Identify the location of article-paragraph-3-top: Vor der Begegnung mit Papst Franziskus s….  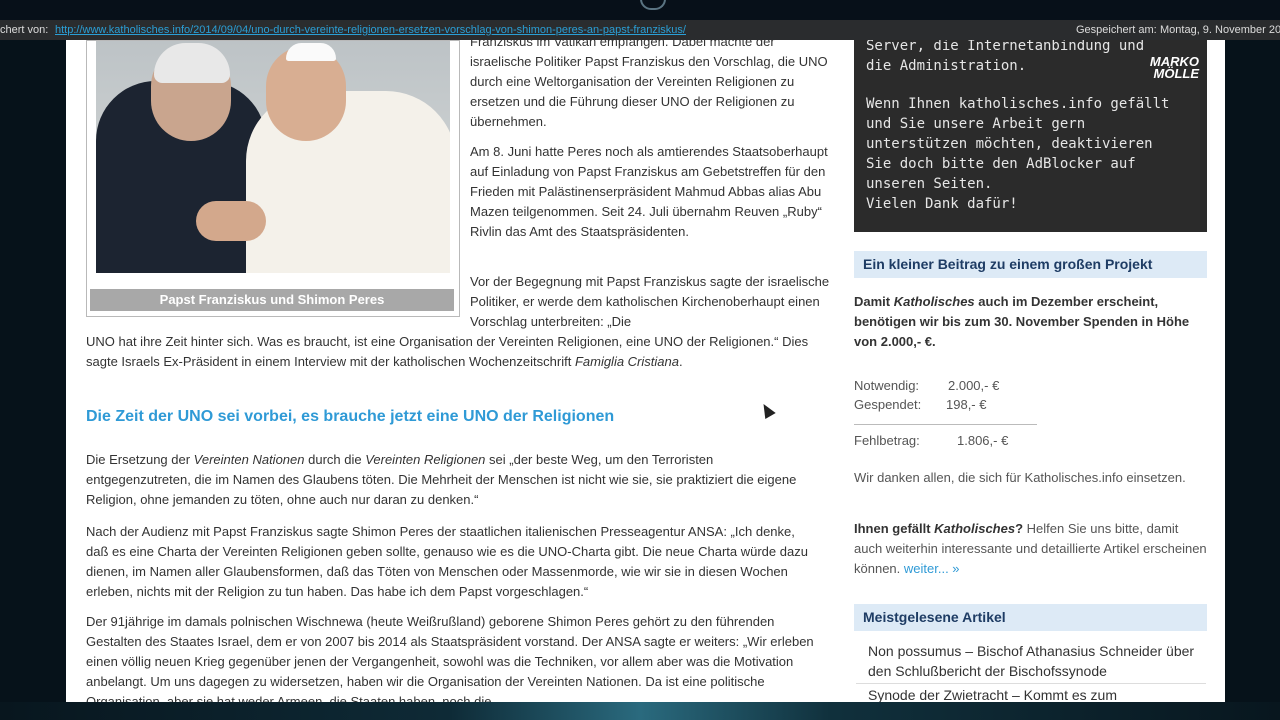
(650, 302).